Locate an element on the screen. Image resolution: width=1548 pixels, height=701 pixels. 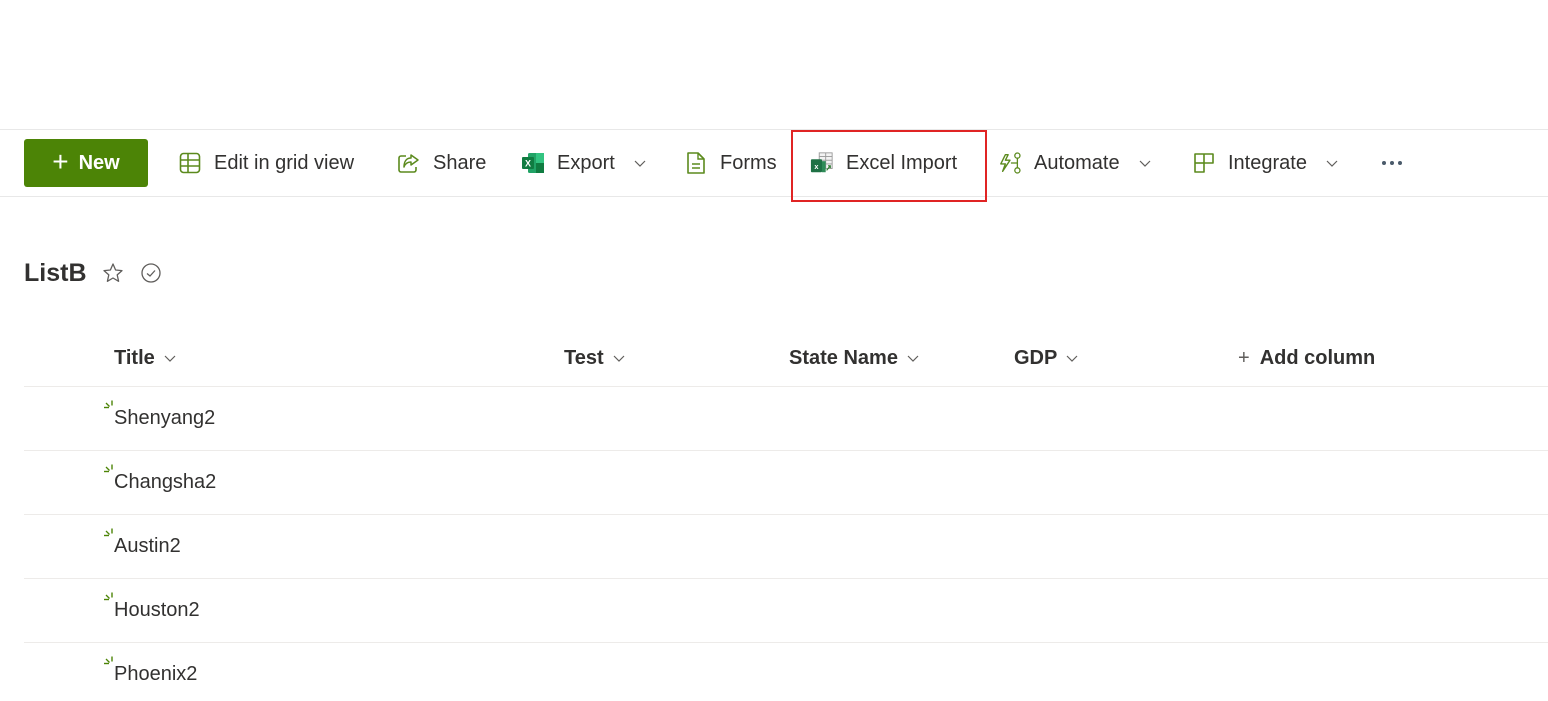
integrate-icon is located at coordinates (1204, 163).